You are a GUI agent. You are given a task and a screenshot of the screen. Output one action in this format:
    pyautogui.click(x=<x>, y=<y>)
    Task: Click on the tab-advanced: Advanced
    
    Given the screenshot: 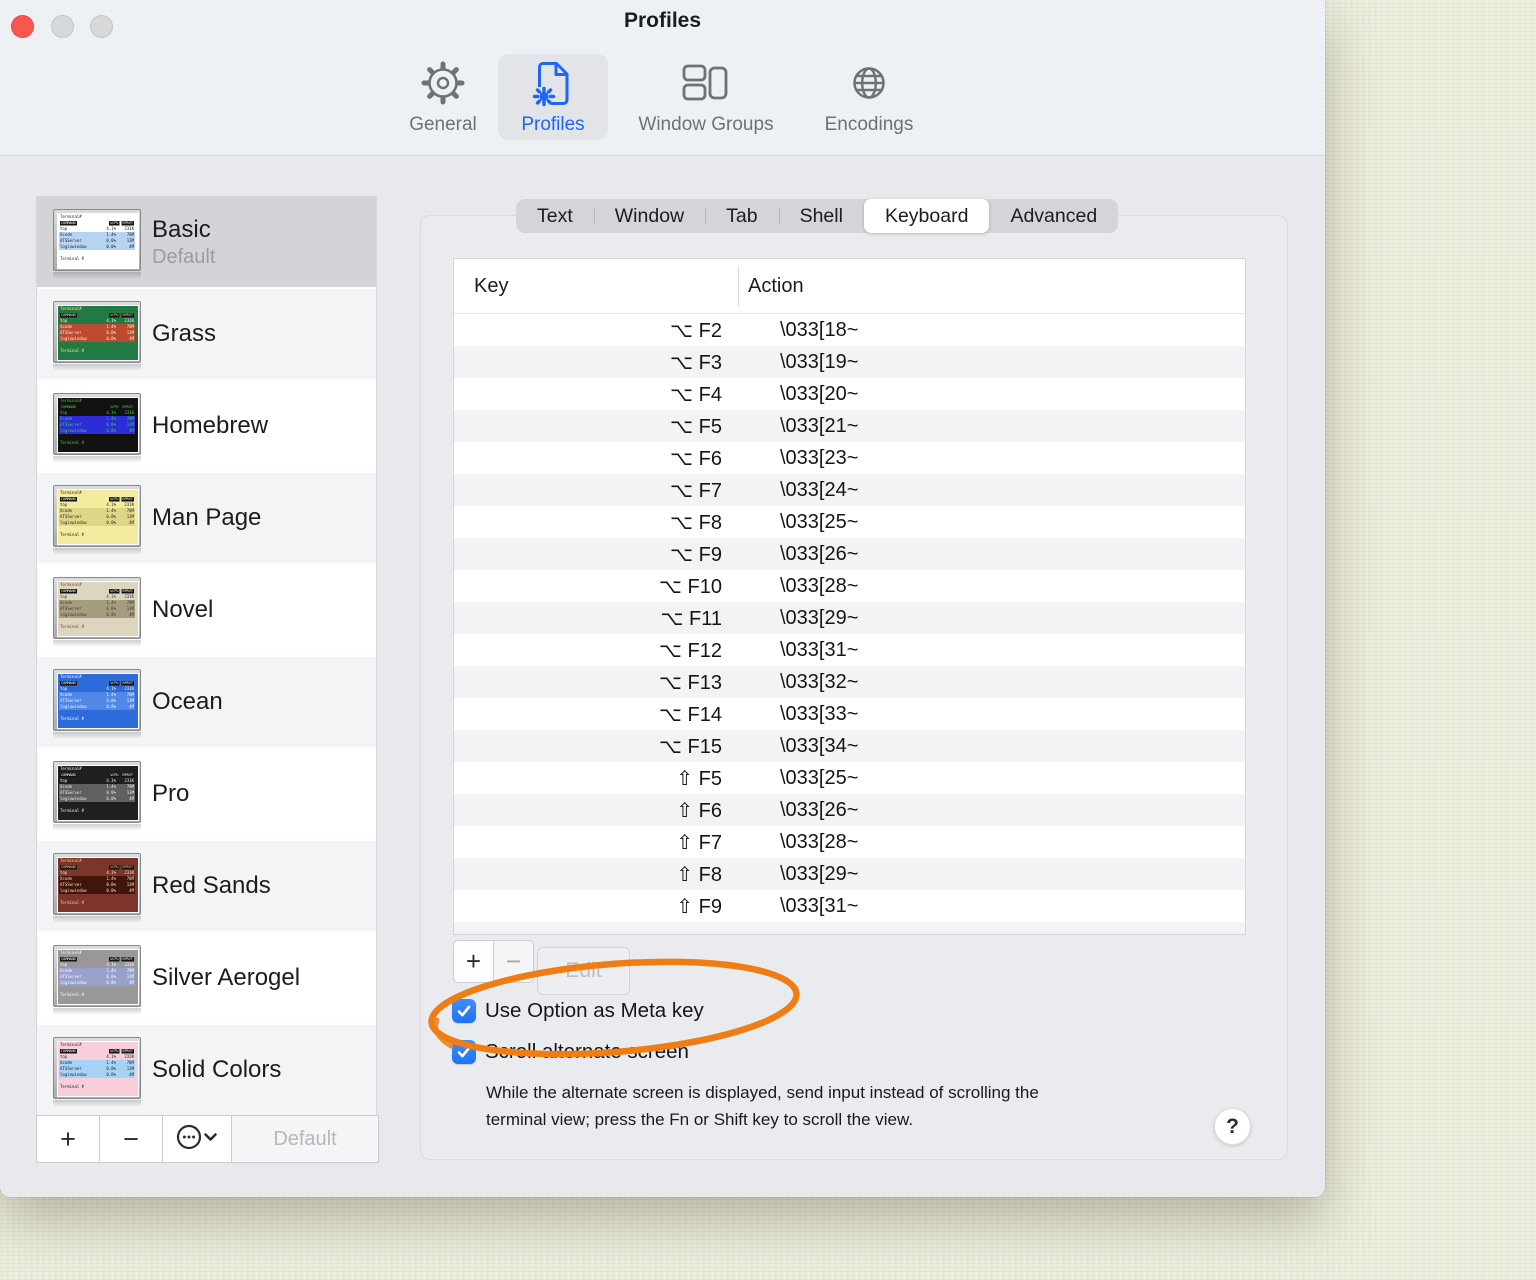 What is the action you would take?
    pyautogui.click(x=1053, y=216)
    